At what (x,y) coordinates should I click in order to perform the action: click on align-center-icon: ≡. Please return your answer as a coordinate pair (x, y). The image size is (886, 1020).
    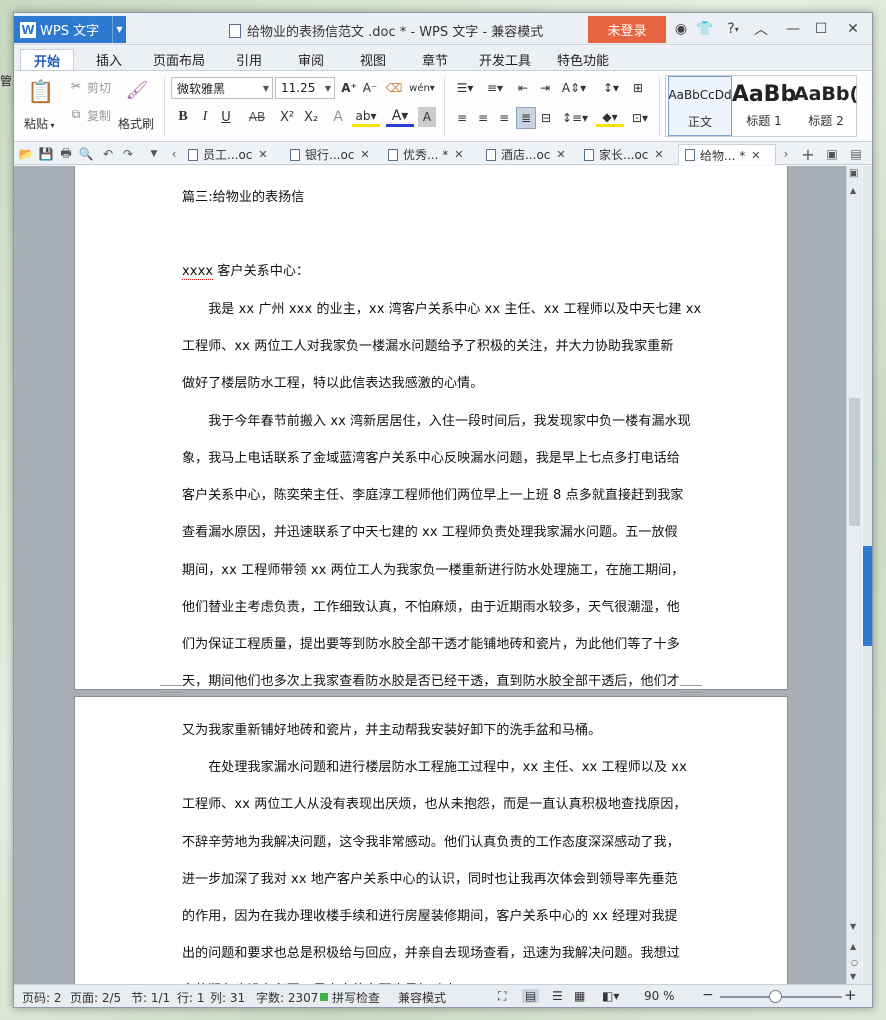
    Looking at the image, I should click on (483, 118).